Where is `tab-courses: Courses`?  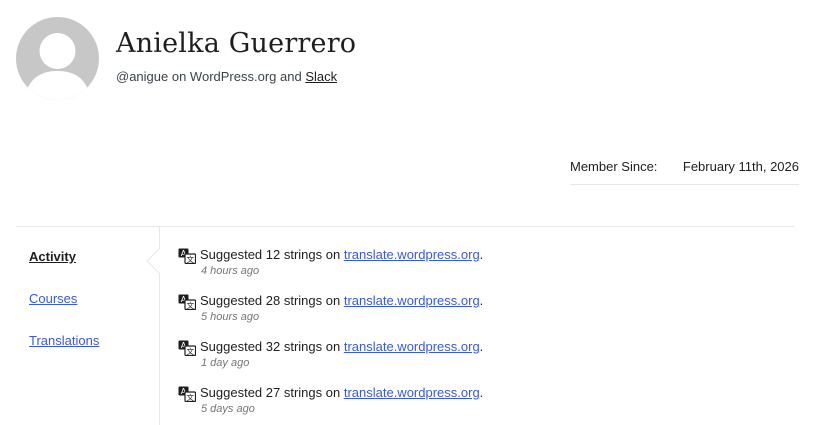 tab-courses: Courses is located at coordinates (53, 298).